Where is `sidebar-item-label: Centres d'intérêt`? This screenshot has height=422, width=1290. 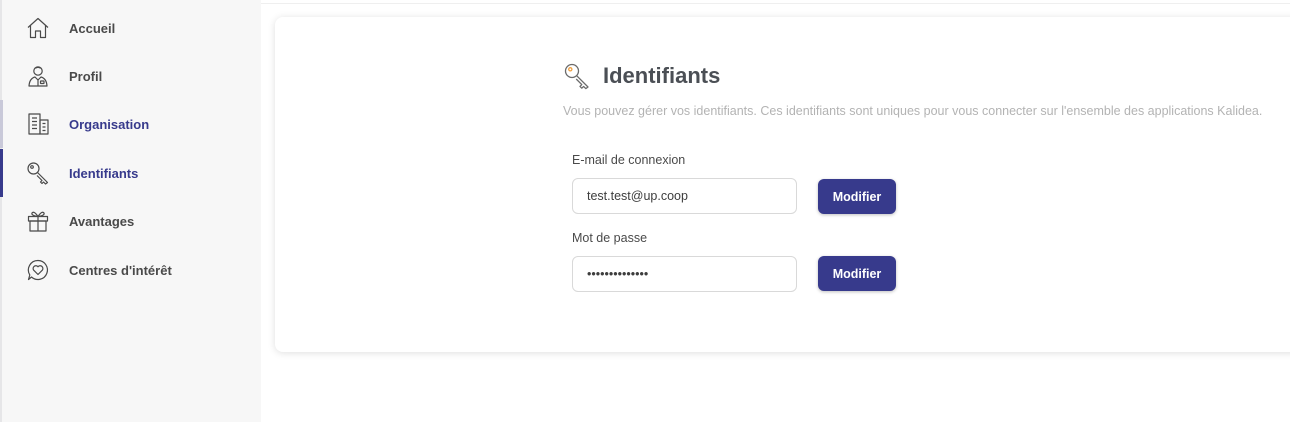 sidebar-item-label: Centres d'intérêt is located at coordinates (120, 270).